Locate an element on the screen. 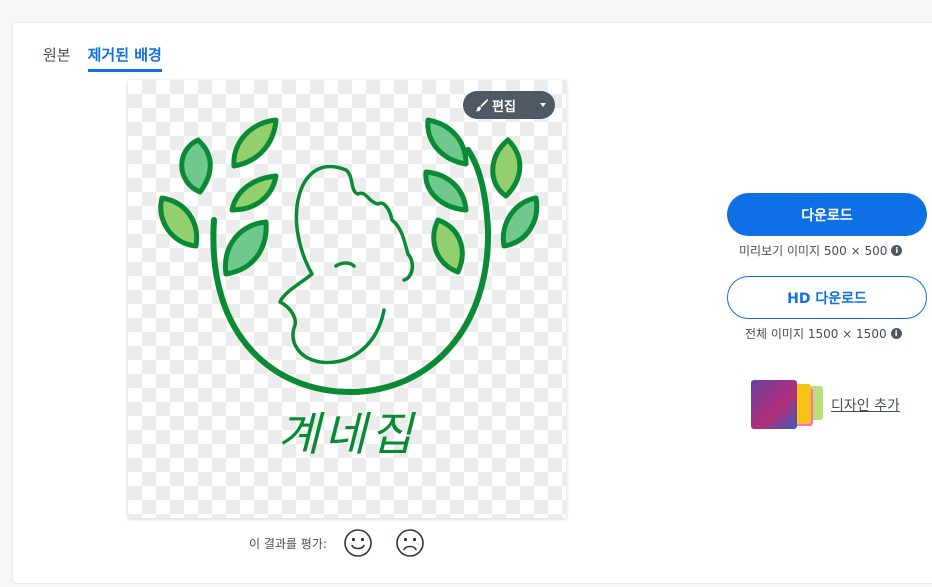 This screenshot has width=932, height=587. full-size-info: 전체 이미지 1500 × 1500 i is located at coordinates (823, 333).